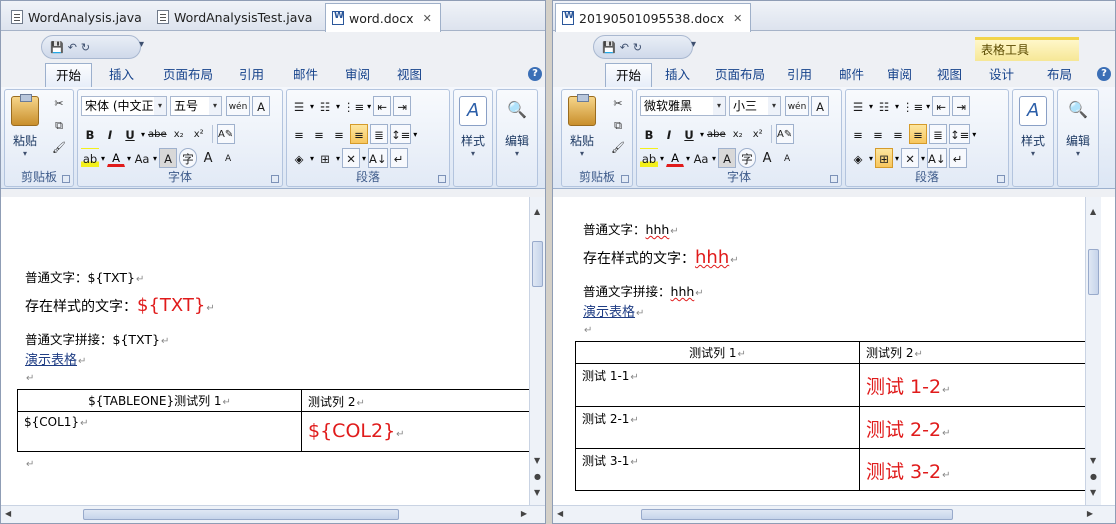 This screenshot has height=524, width=1116. Describe the element at coordinates (77, 17) in the screenshot. I see `editor-tab-wordanalysis: WordAnalysis.java` at that location.